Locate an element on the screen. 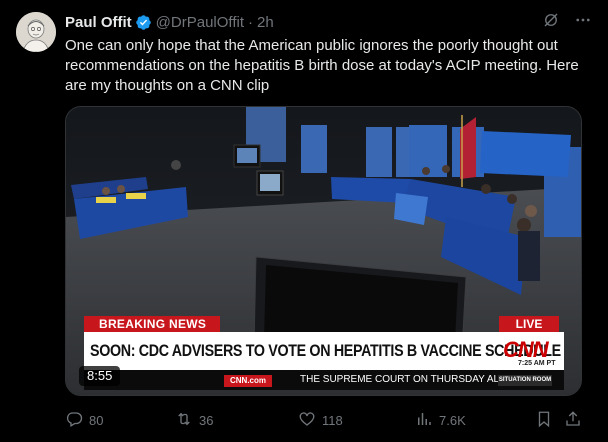 Image resolution: width=608 pixels, height=442 pixels. views-count: 7.6K is located at coordinates (452, 420).